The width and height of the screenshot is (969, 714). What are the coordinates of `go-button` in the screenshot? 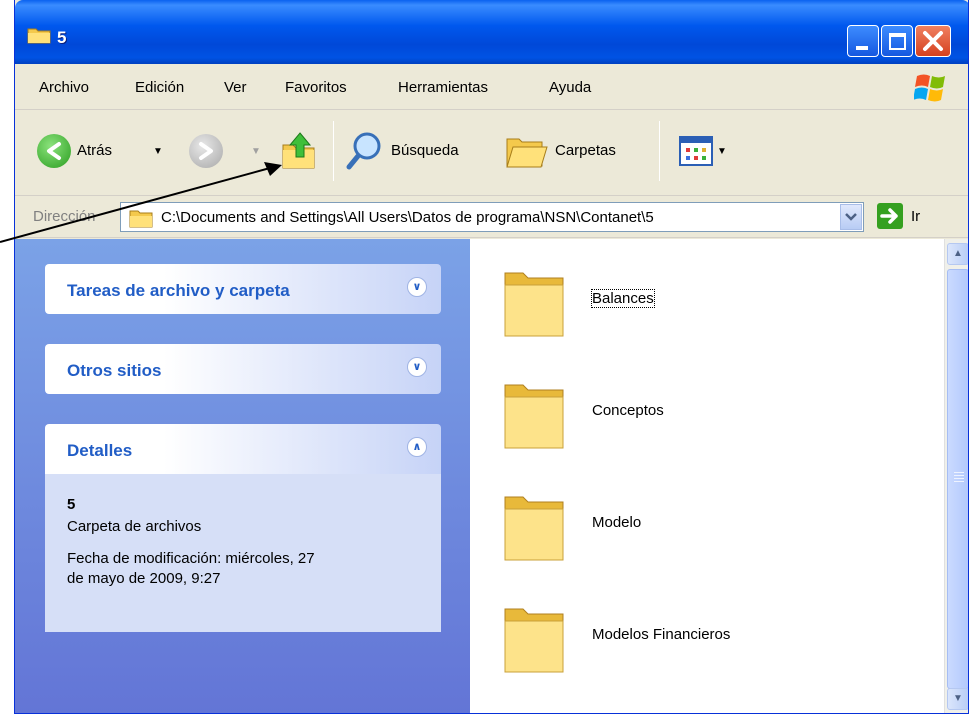 It's located at (890, 216).